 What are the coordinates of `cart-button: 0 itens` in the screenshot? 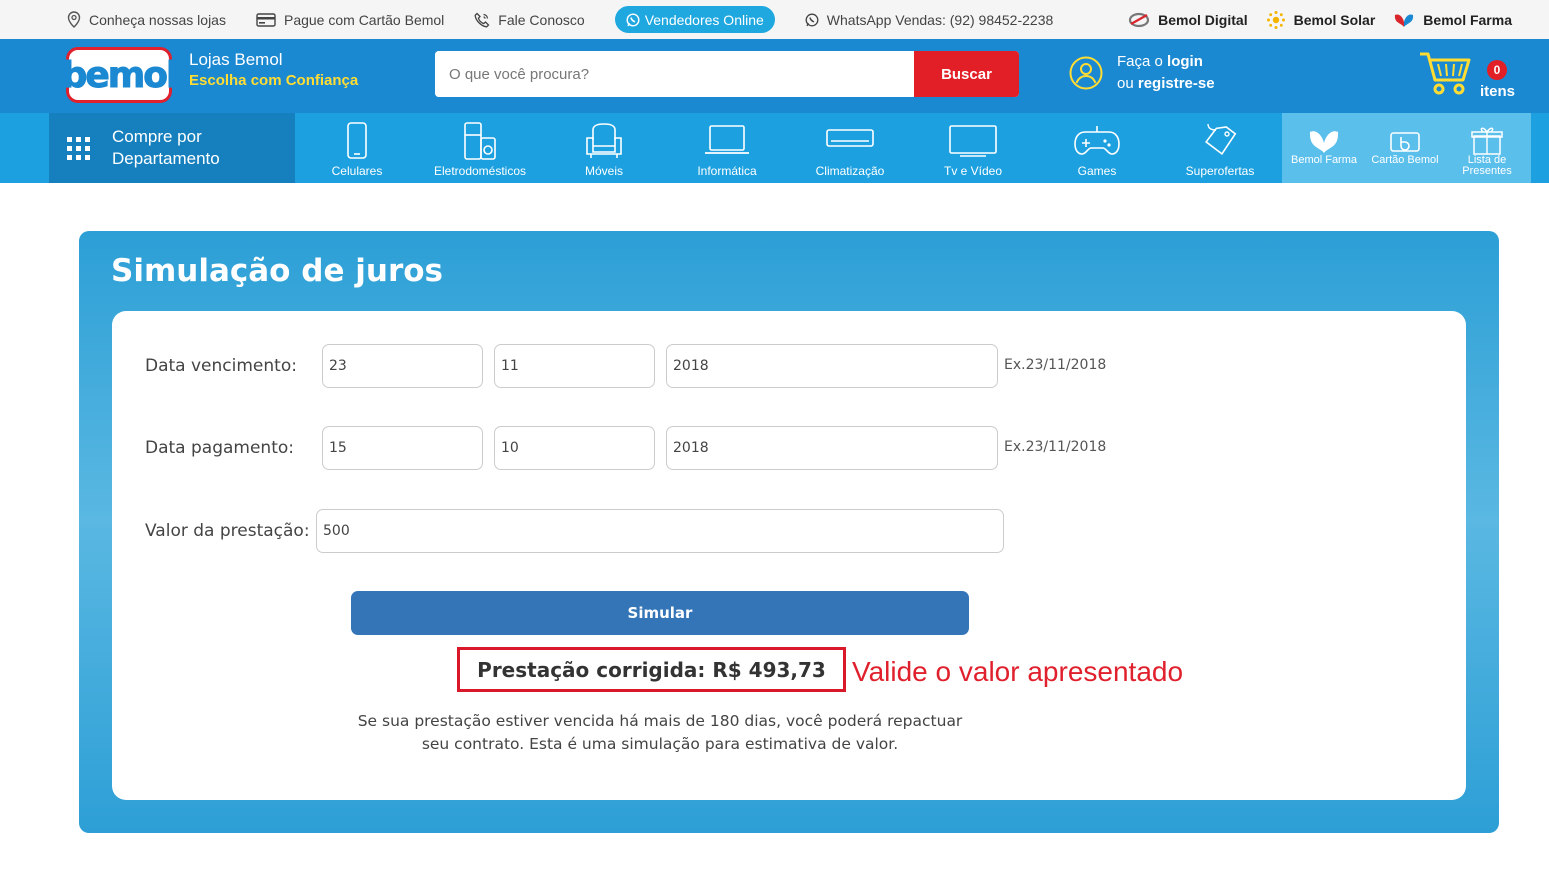 It's located at (1466, 75).